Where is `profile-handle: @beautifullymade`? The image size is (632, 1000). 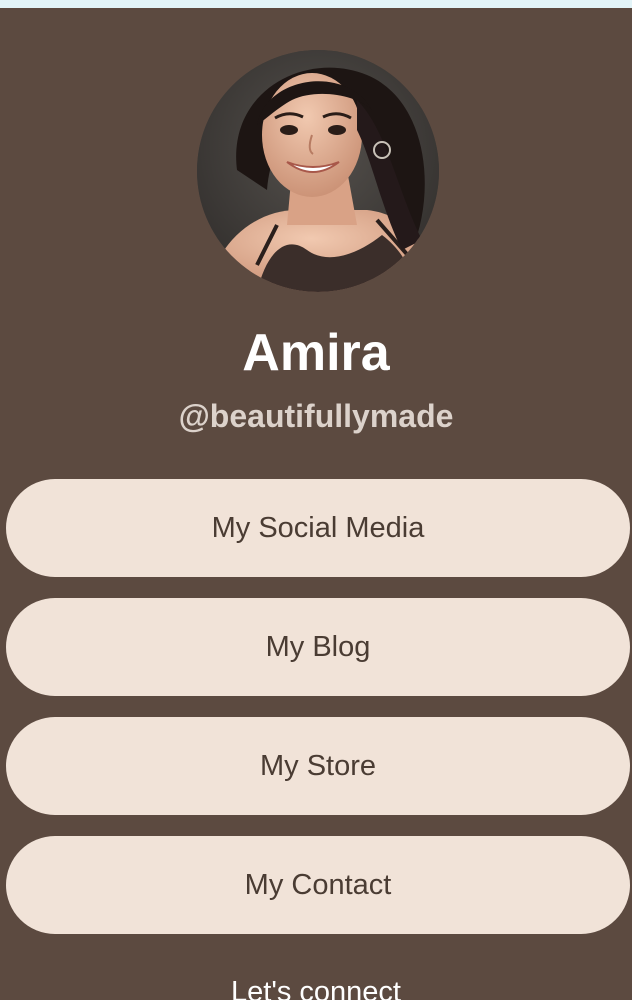
profile-handle: @beautifullymade is located at coordinates (316, 416).